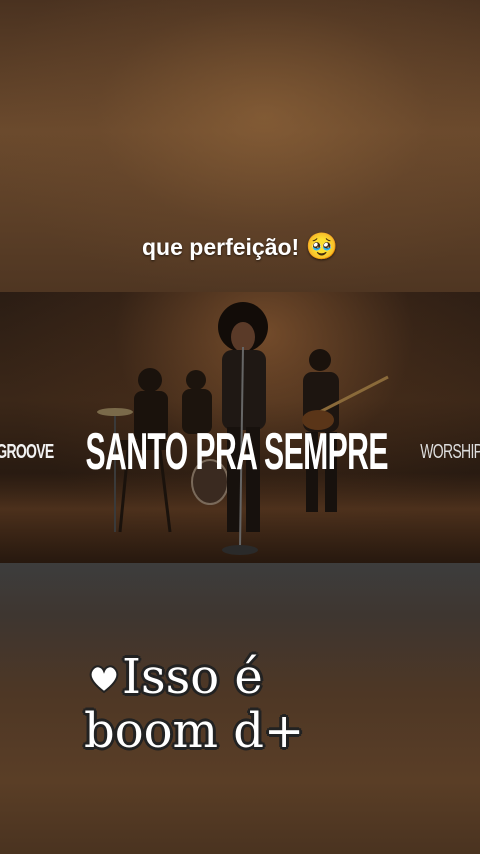 The height and width of the screenshot is (854, 480). Describe the element at coordinates (321, 247) in the screenshot. I see `pleading-face-emoji: 🥹` at that location.